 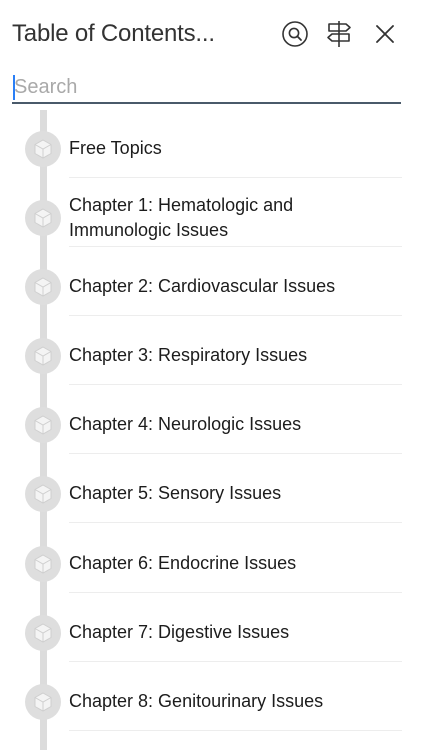 I want to click on toc-item-chapter-3: Chapter 3: Respiratory Issues, so click(x=211, y=360).